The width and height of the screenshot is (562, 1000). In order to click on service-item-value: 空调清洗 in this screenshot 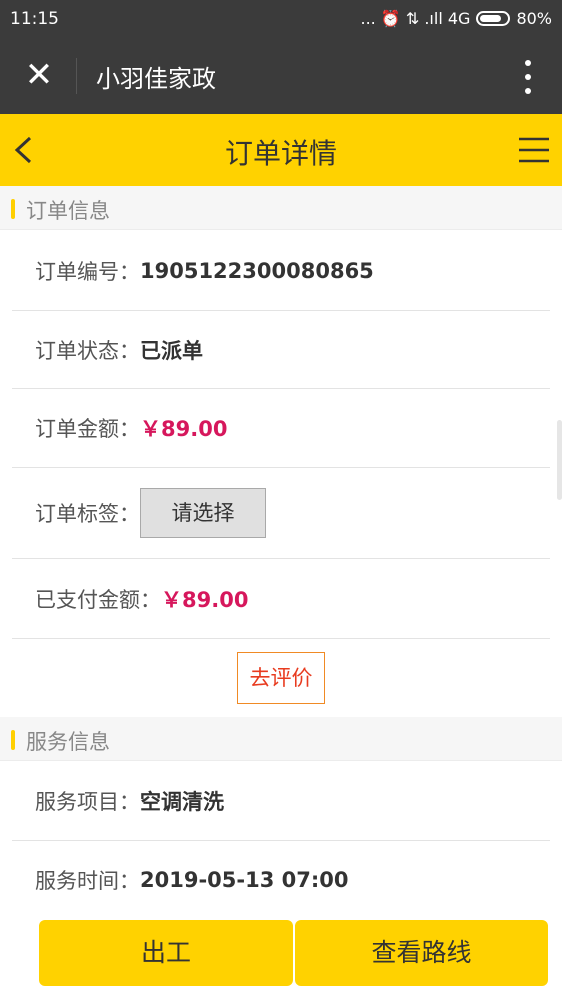, I will do `click(182, 802)`.